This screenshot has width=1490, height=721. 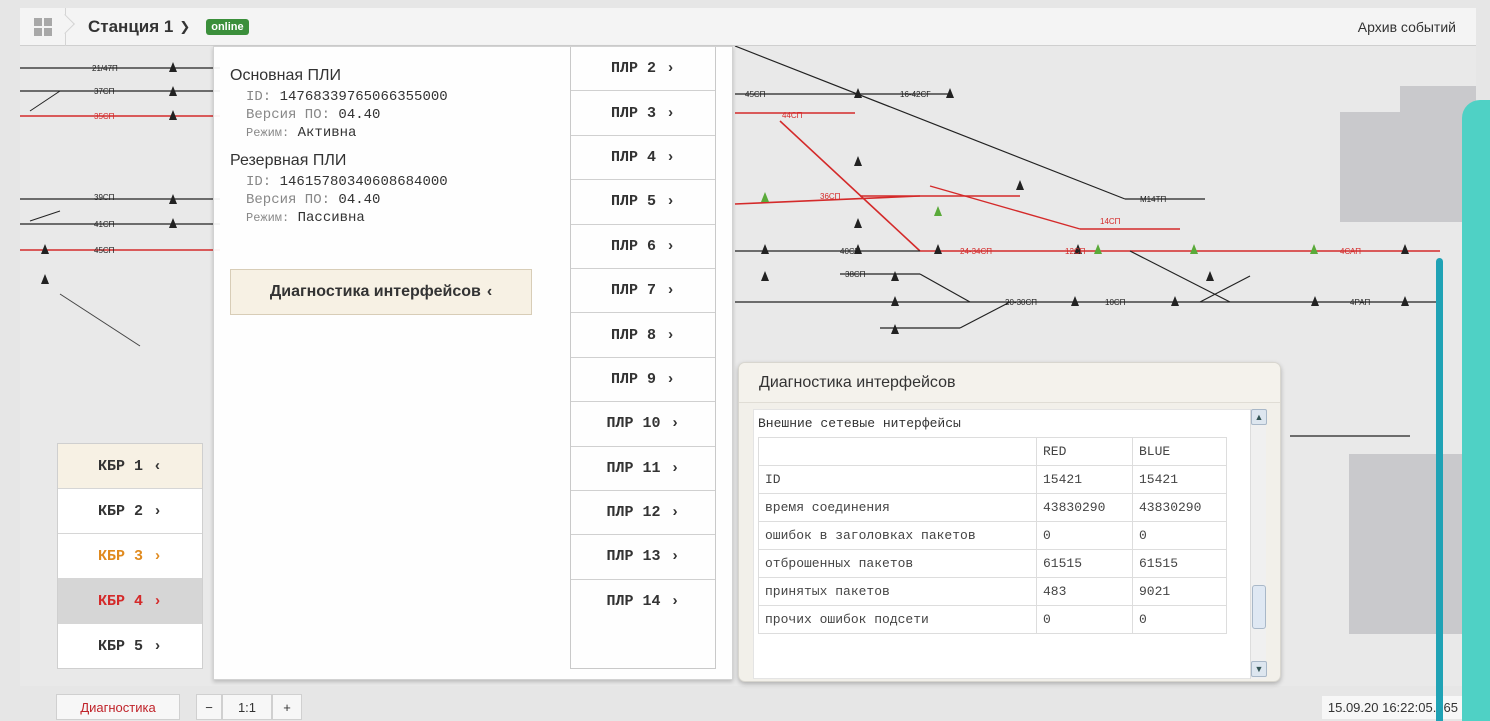 What do you see at coordinates (897, 591) in the screenshot?
I see `table-cell: принятых пакетов` at bounding box center [897, 591].